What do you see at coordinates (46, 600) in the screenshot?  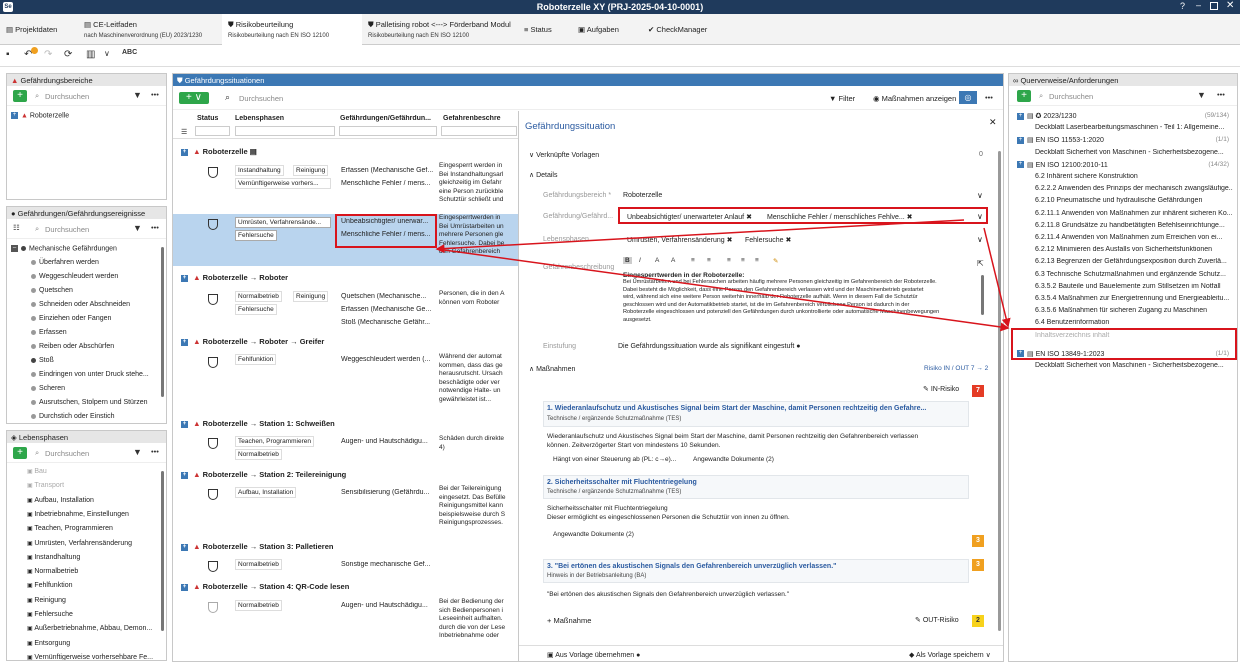 I see `list-item: ▣ Reinigung` at bounding box center [46, 600].